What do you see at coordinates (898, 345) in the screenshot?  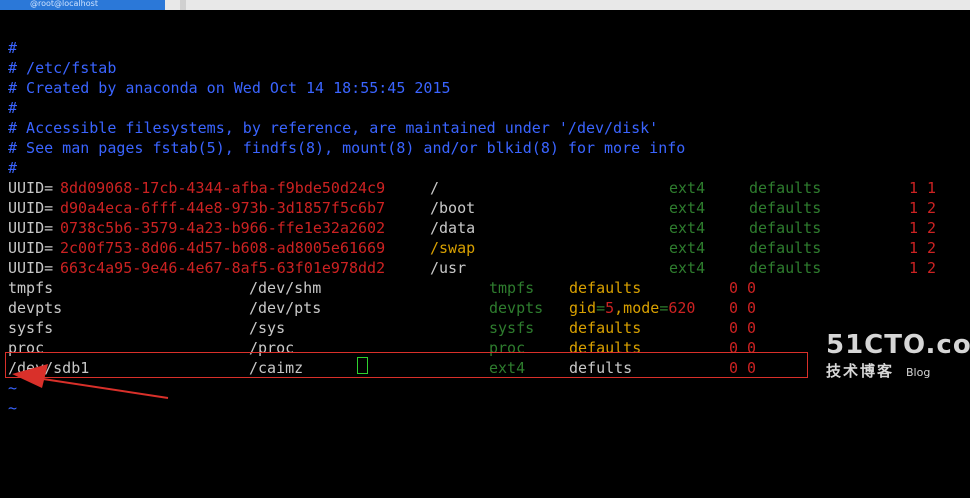 I see `watermark-main: 51CTO.com` at bounding box center [898, 345].